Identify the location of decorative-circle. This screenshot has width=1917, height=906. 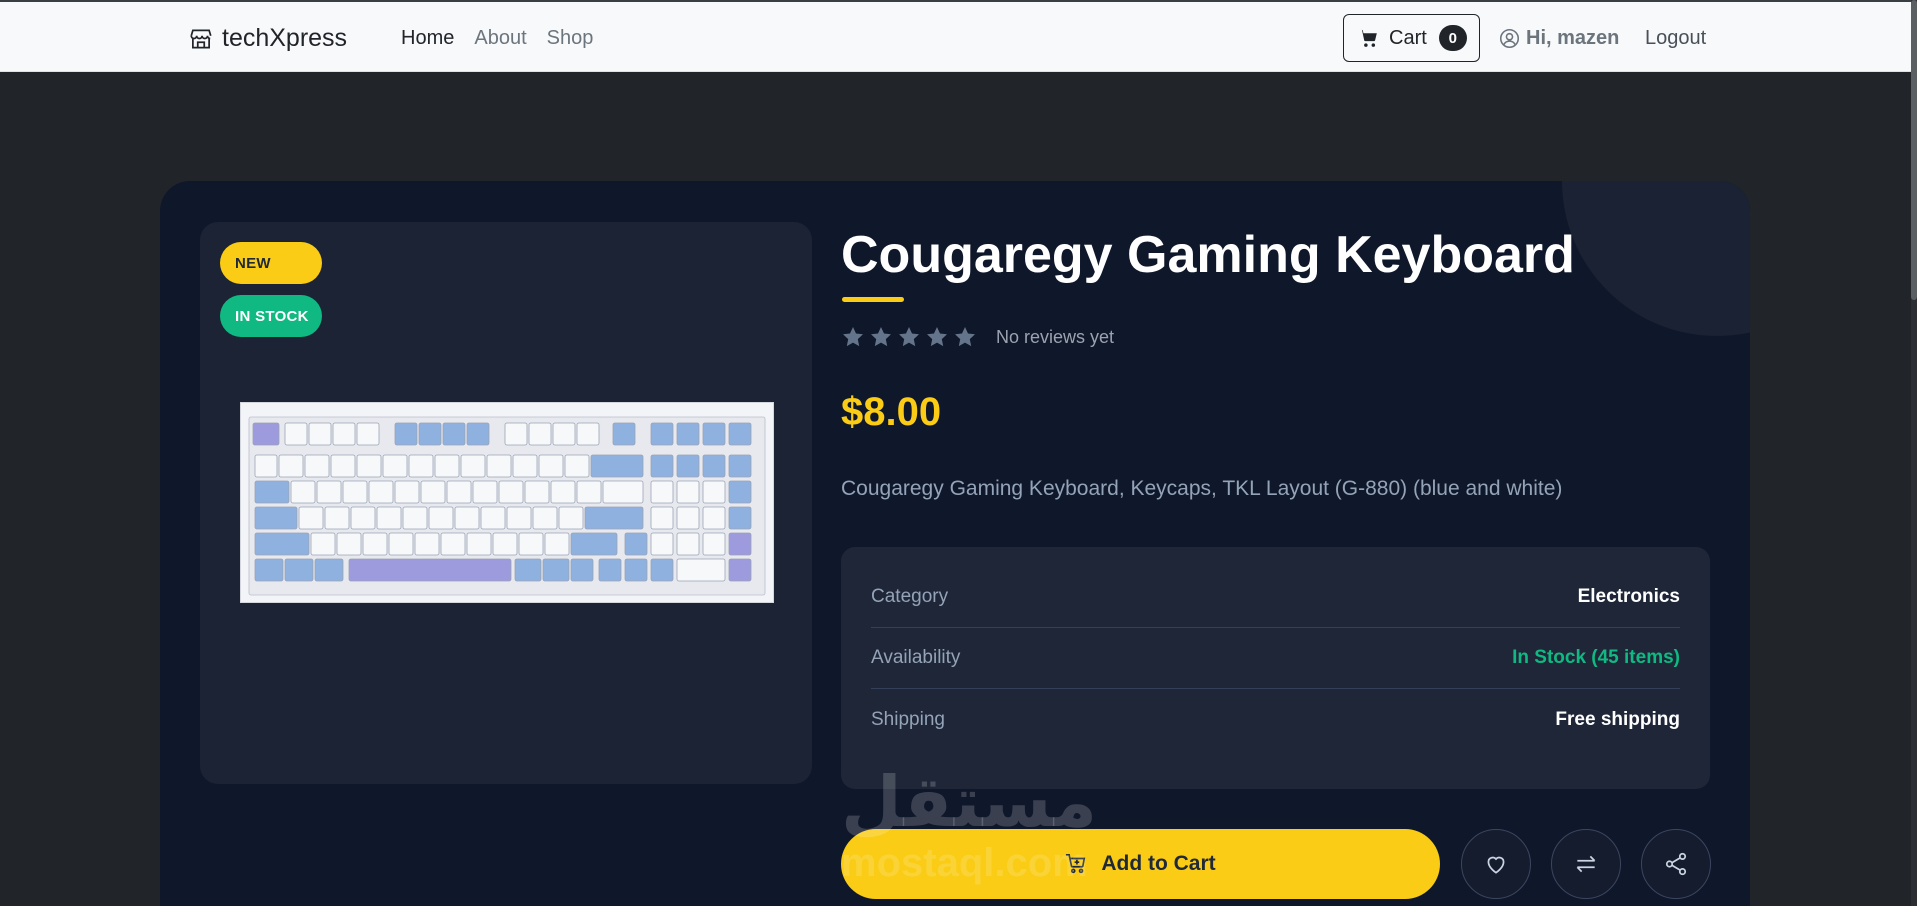
(1656, 258).